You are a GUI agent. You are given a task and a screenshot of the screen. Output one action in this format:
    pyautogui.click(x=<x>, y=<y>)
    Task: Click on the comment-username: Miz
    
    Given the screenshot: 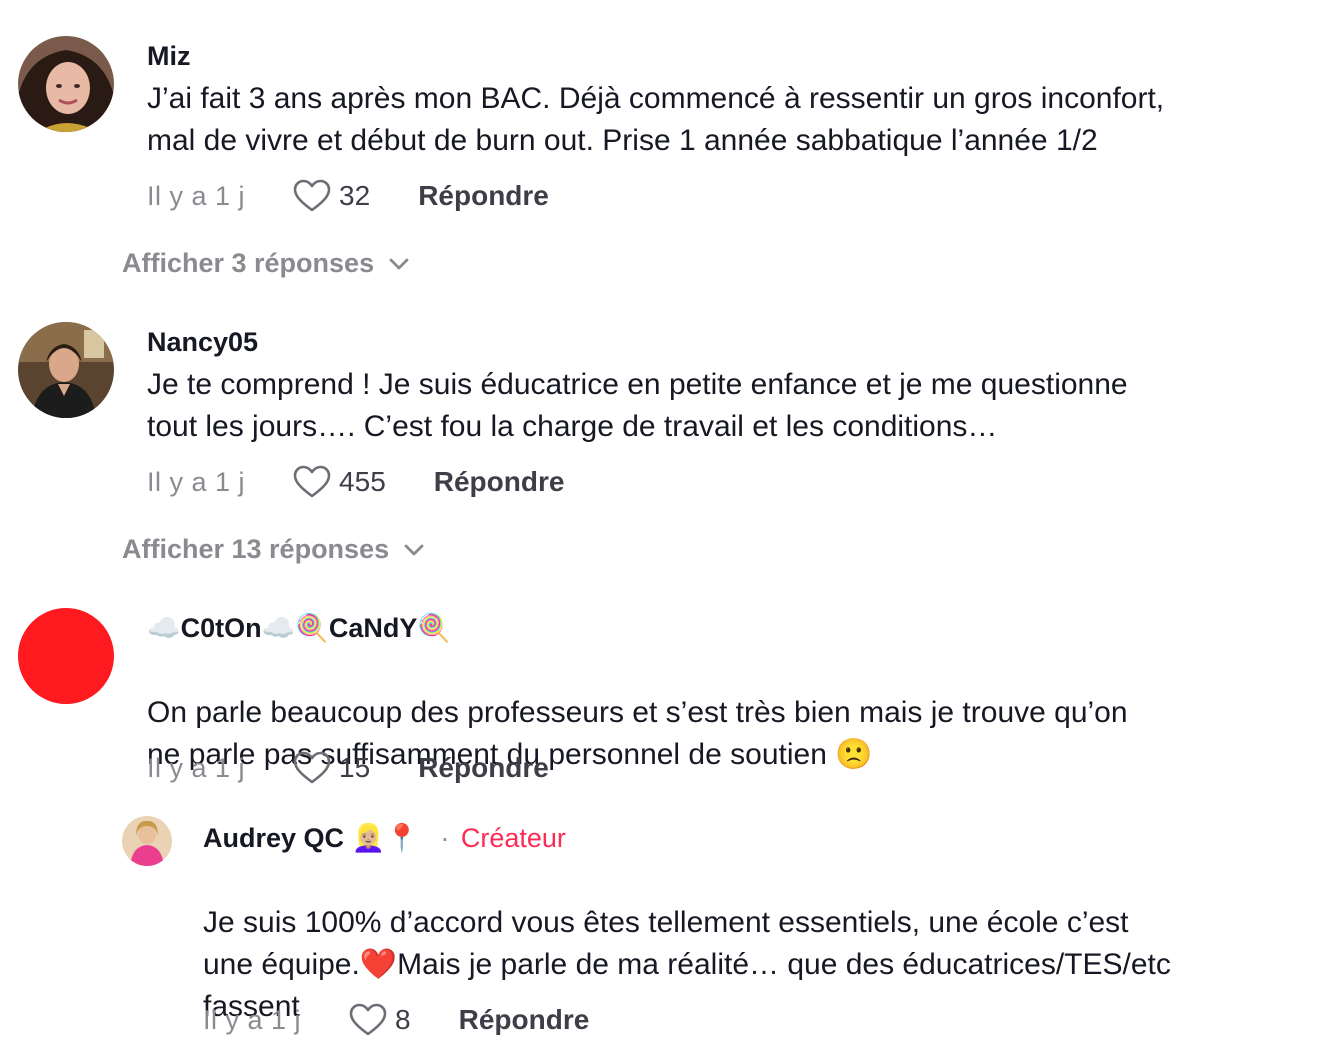 What is the action you would take?
    pyautogui.click(x=169, y=56)
    